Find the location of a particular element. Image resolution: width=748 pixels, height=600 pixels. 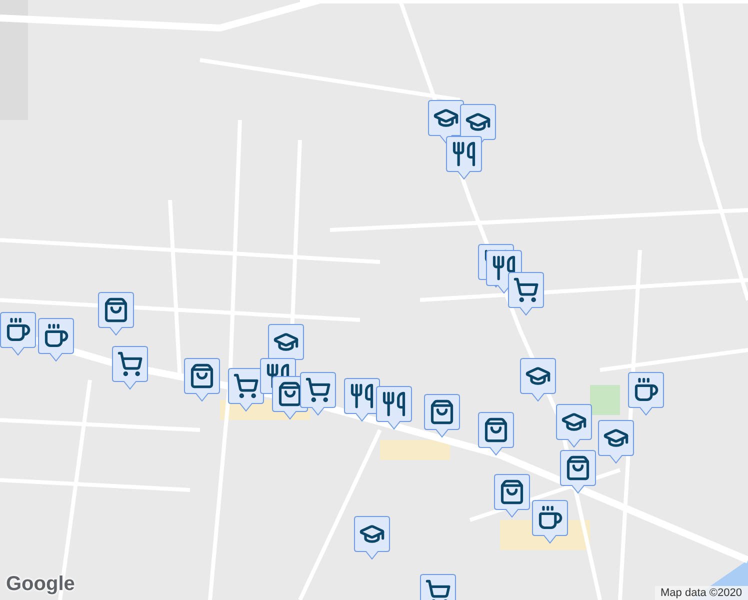

google-logo: Google is located at coordinates (40, 584).